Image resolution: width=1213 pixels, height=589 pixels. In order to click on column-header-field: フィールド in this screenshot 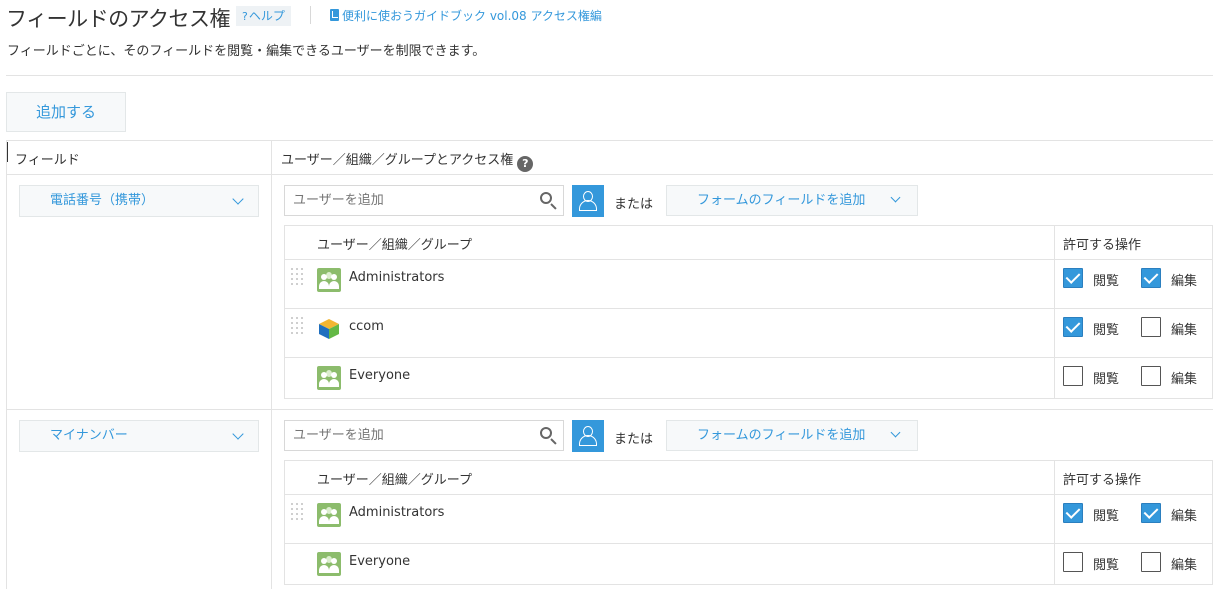, I will do `click(47, 160)`.